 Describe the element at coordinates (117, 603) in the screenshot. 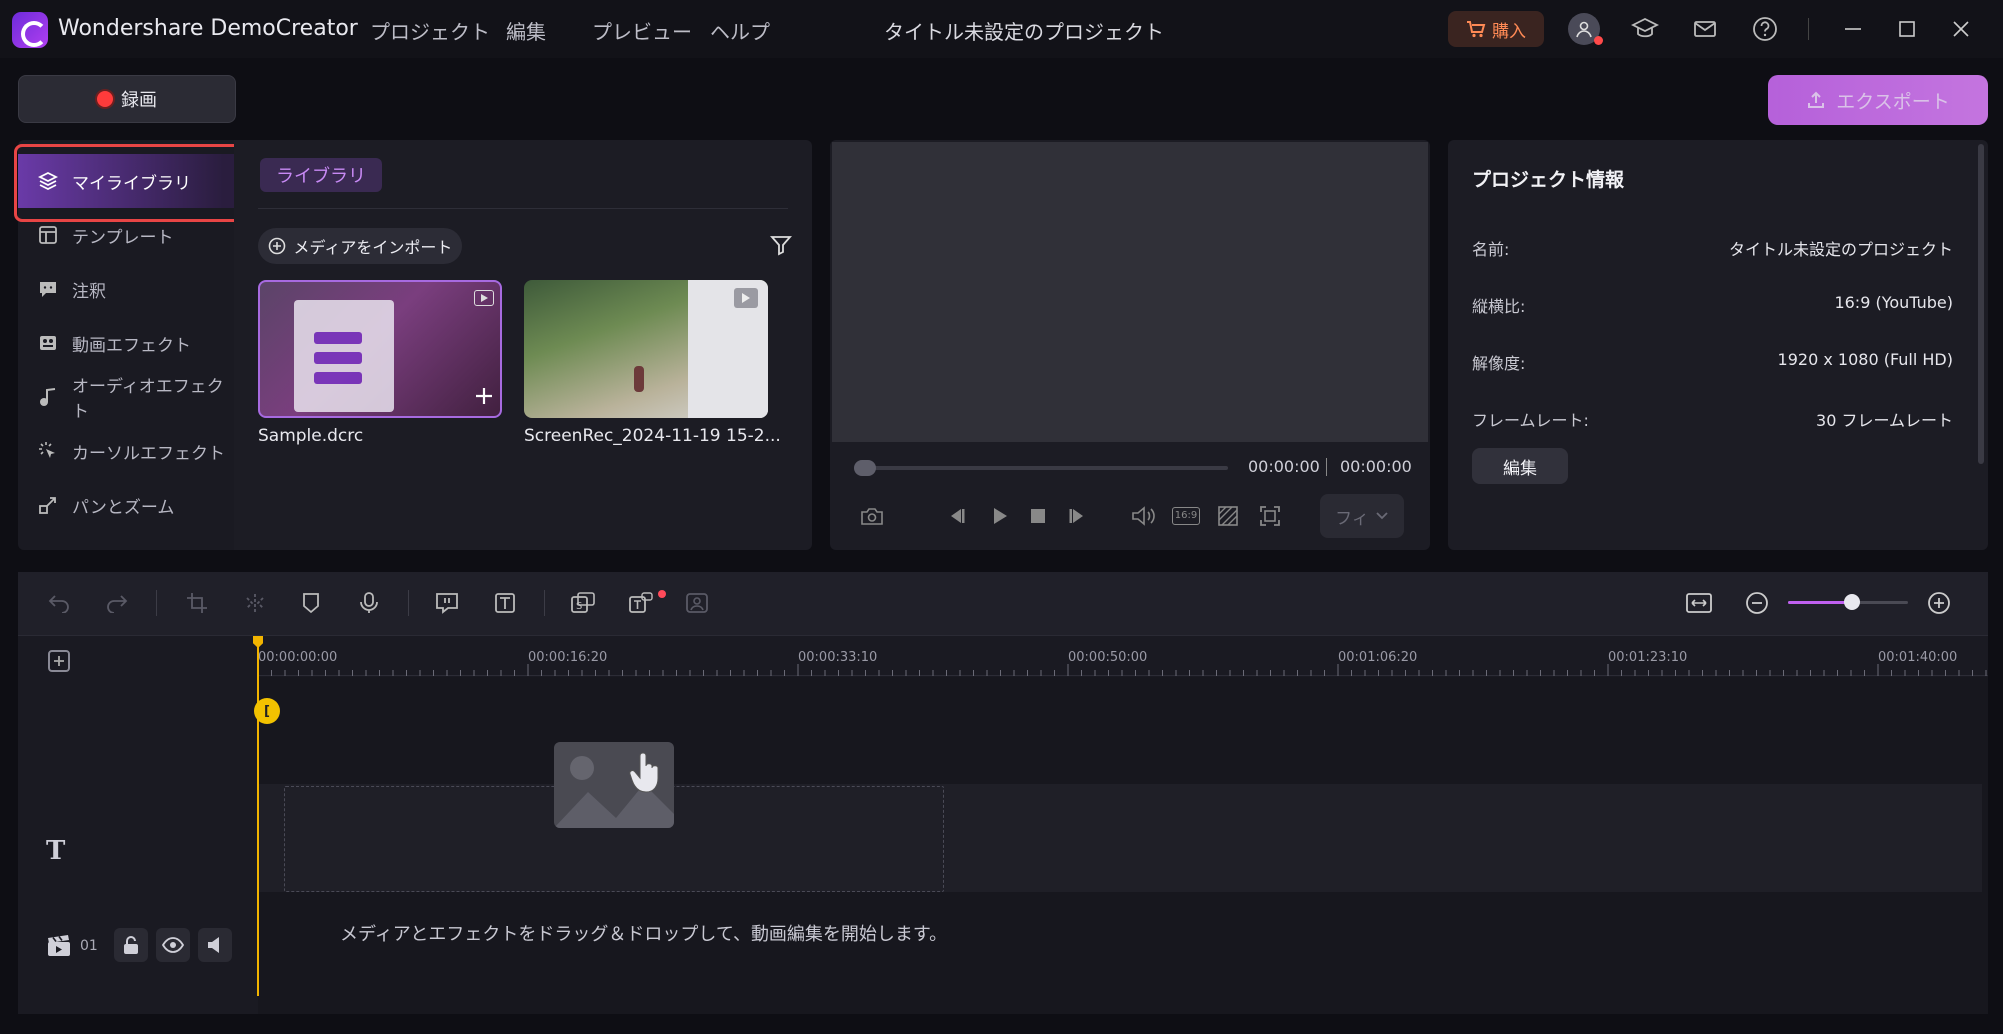

I see `redo-icon` at that location.